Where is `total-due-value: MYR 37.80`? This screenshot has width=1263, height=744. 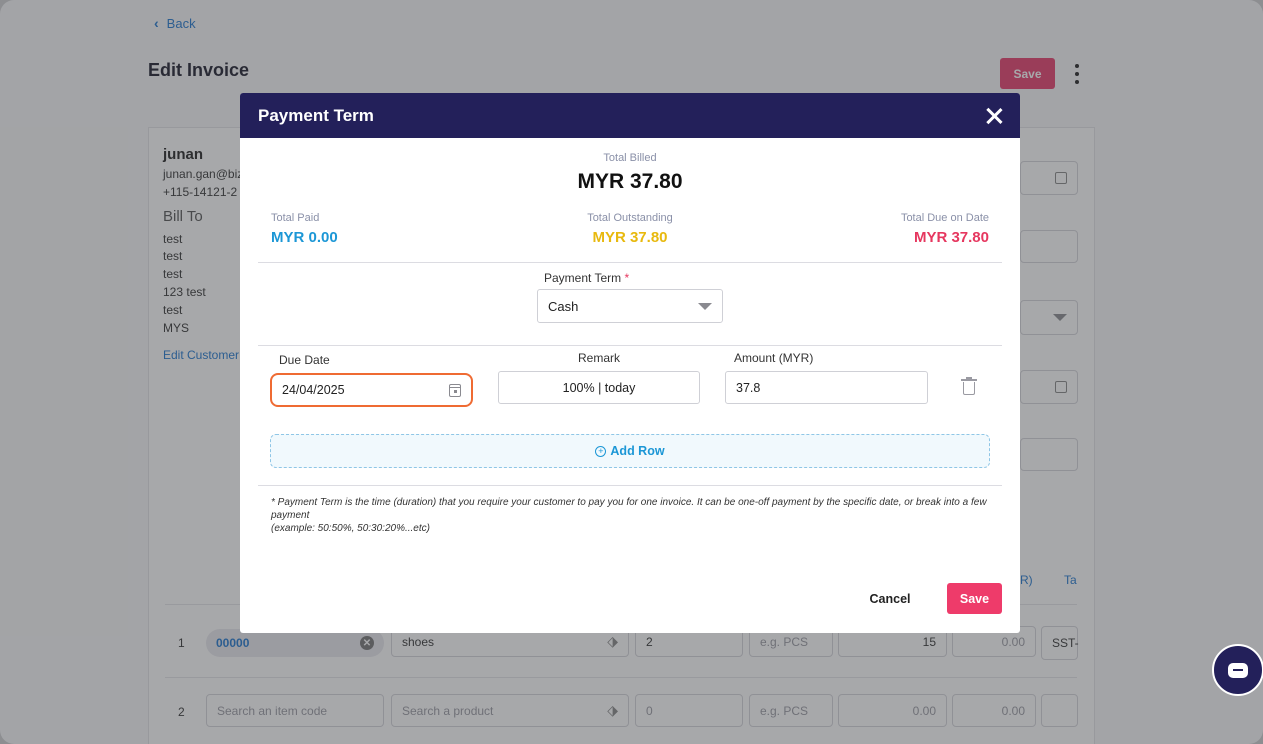 total-due-value: MYR 37.80 is located at coordinates (951, 237).